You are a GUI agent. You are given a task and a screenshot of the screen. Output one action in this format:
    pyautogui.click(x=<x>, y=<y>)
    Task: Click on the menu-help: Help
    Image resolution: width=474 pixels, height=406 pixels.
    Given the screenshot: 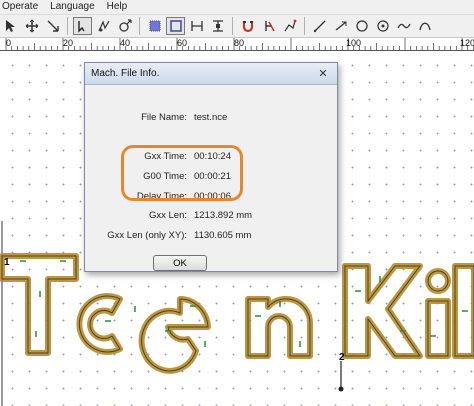 What is the action you would take?
    pyautogui.click(x=117, y=7)
    